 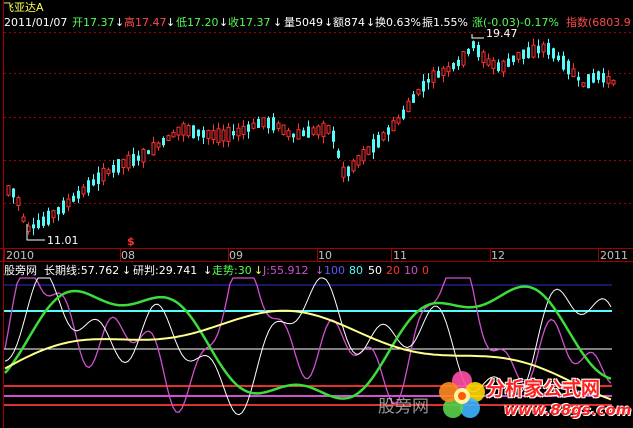 What do you see at coordinates (400, 255) in the screenshot?
I see `month-label: 11` at bounding box center [400, 255].